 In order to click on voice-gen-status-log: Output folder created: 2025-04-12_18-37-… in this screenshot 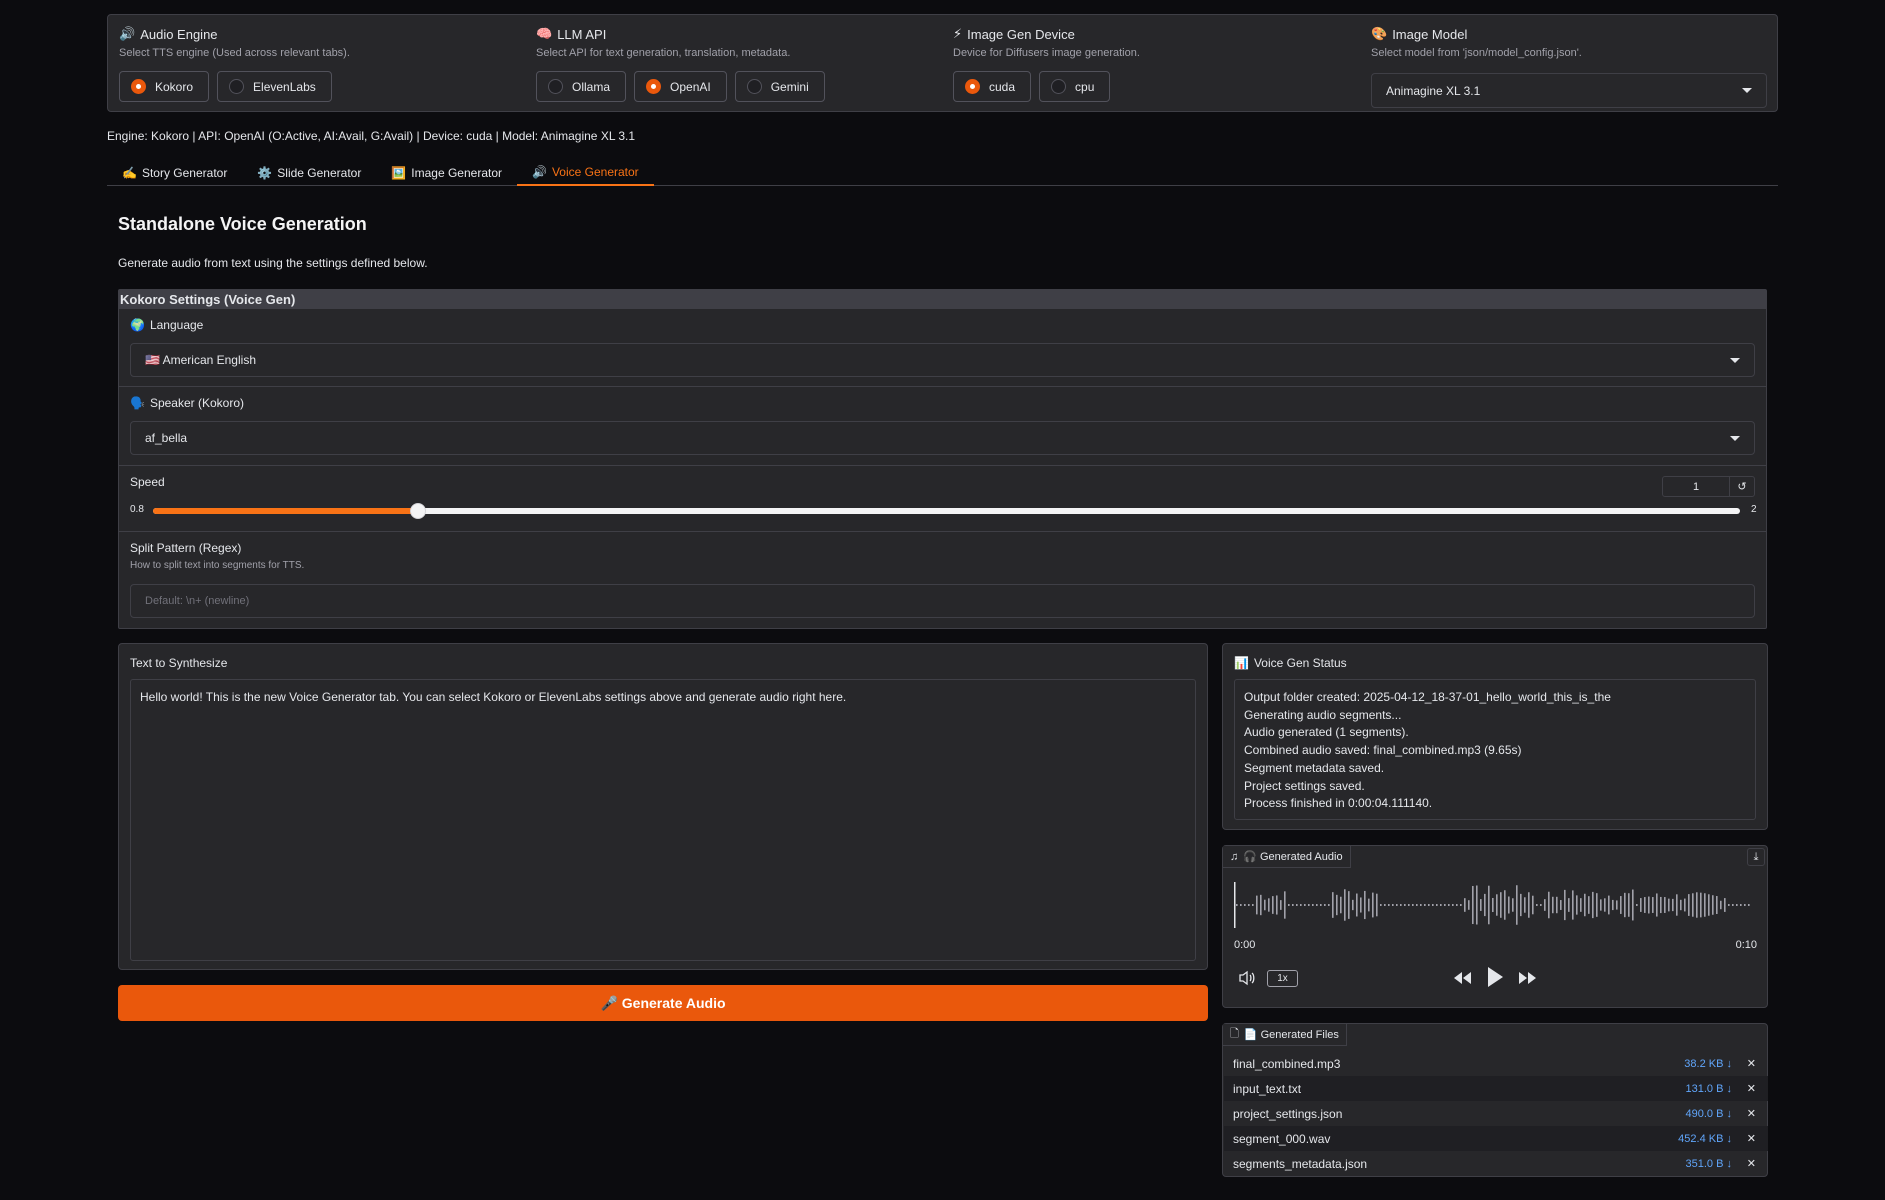, I will do `click(1495, 749)`.